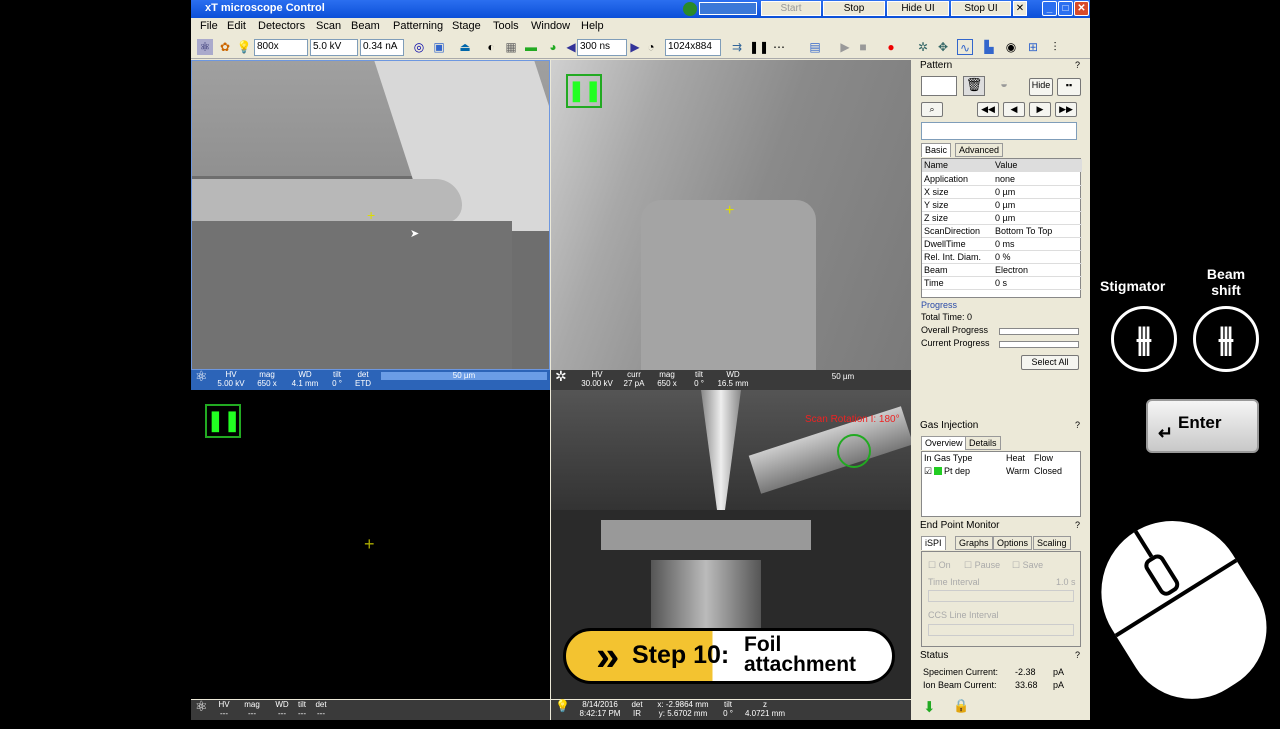  What do you see at coordinates (759, 47) in the screenshot?
I see `pause-icon: ❚❚` at bounding box center [759, 47].